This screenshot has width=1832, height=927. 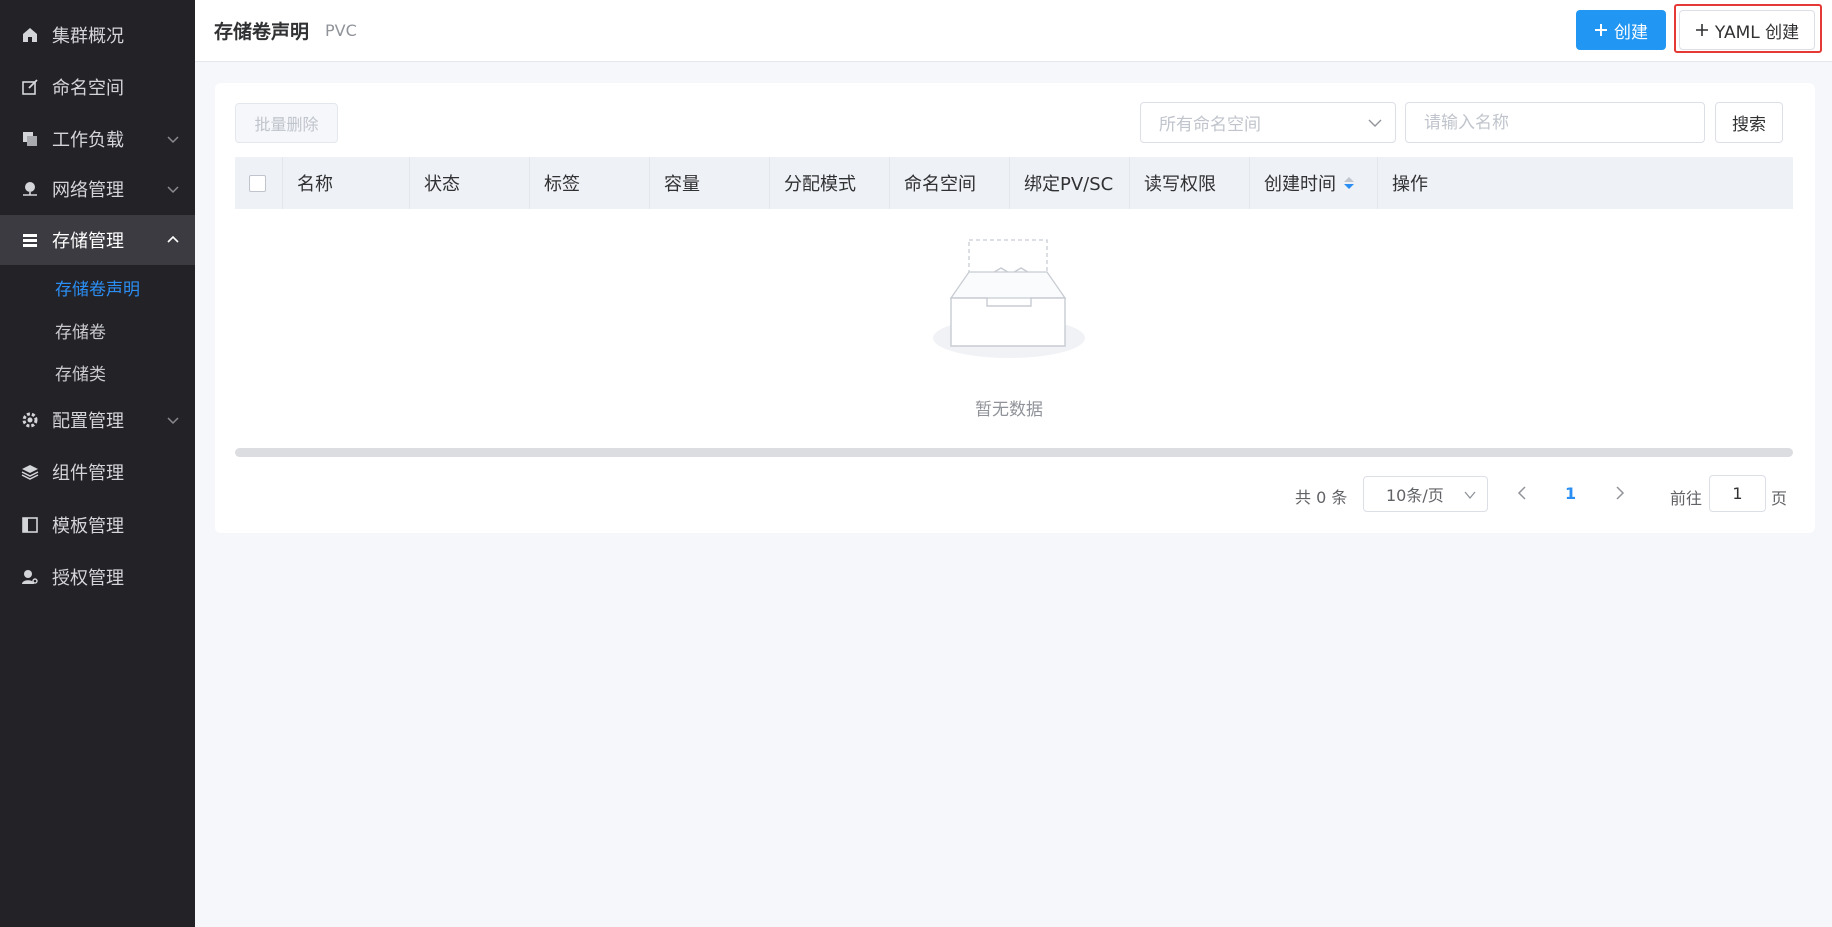 I want to click on page-number-current: 1, so click(x=1570, y=493).